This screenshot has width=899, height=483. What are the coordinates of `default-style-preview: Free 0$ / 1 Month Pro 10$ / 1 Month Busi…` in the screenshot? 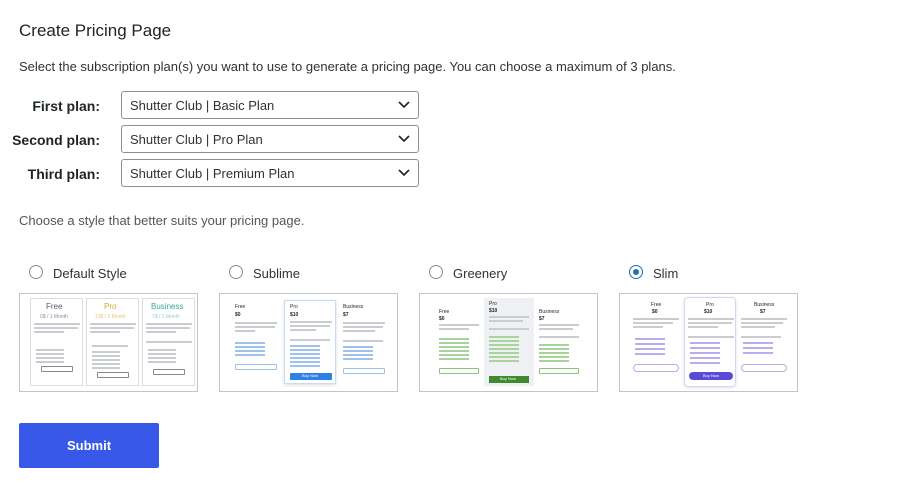 It's located at (108, 342).